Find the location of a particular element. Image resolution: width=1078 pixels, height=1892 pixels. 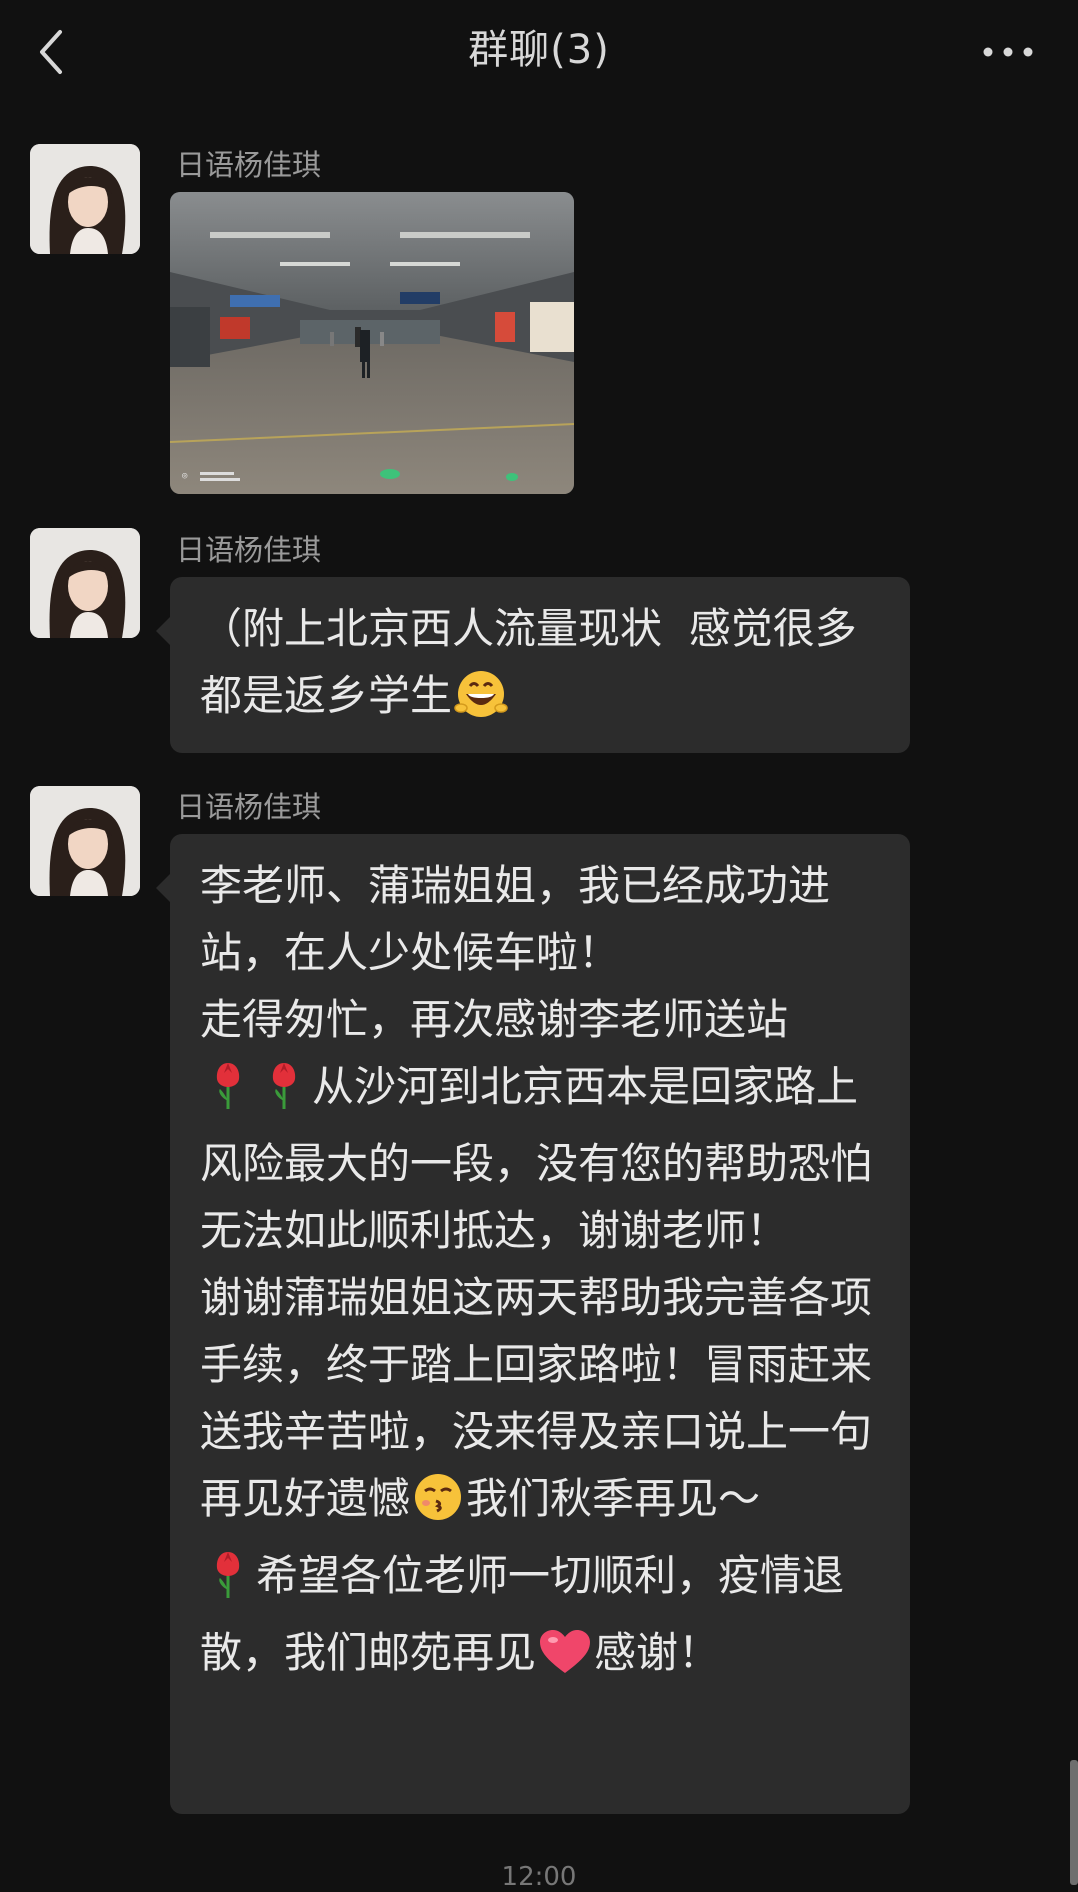

heart-icon is located at coordinates (565, 1661).